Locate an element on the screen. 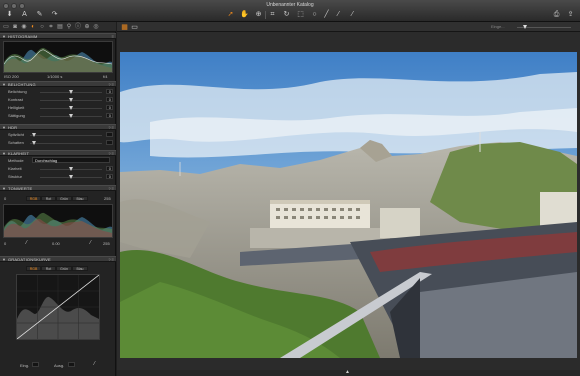 The width and height of the screenshot is (580, 376). curve-input-field is located at coordinates (35, 364).